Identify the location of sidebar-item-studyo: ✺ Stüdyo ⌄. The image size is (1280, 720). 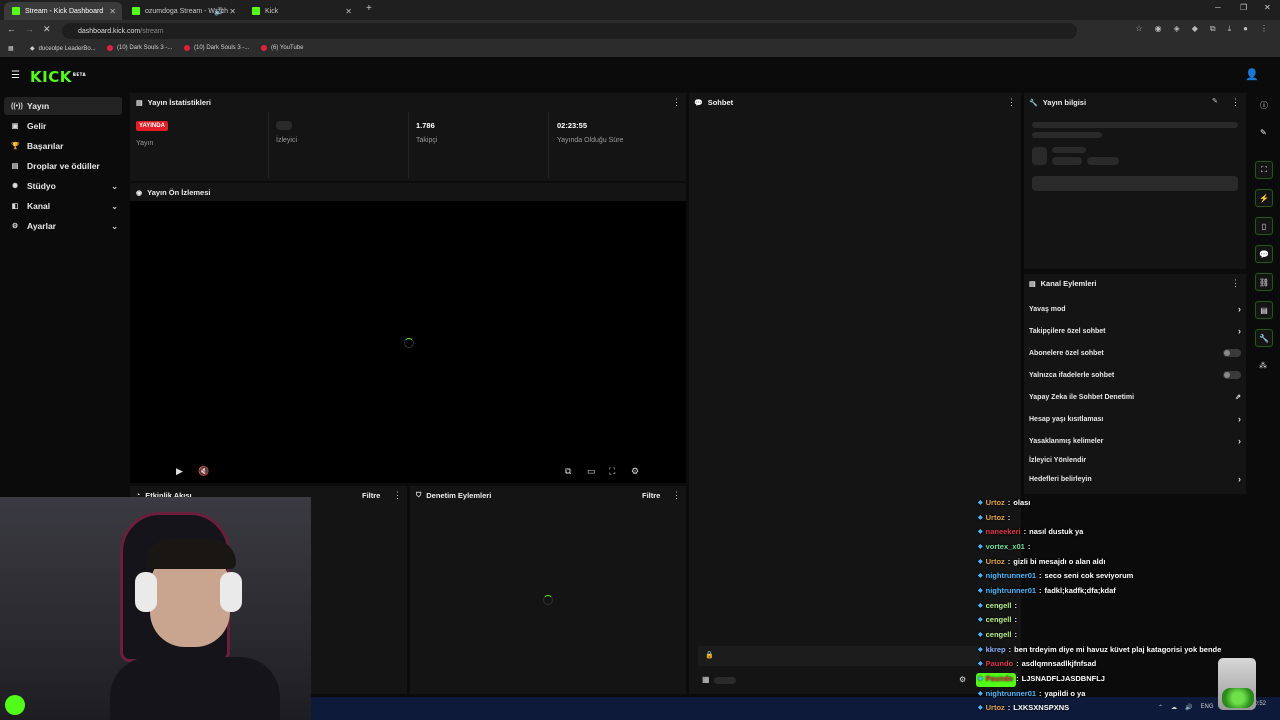
(63, 186).